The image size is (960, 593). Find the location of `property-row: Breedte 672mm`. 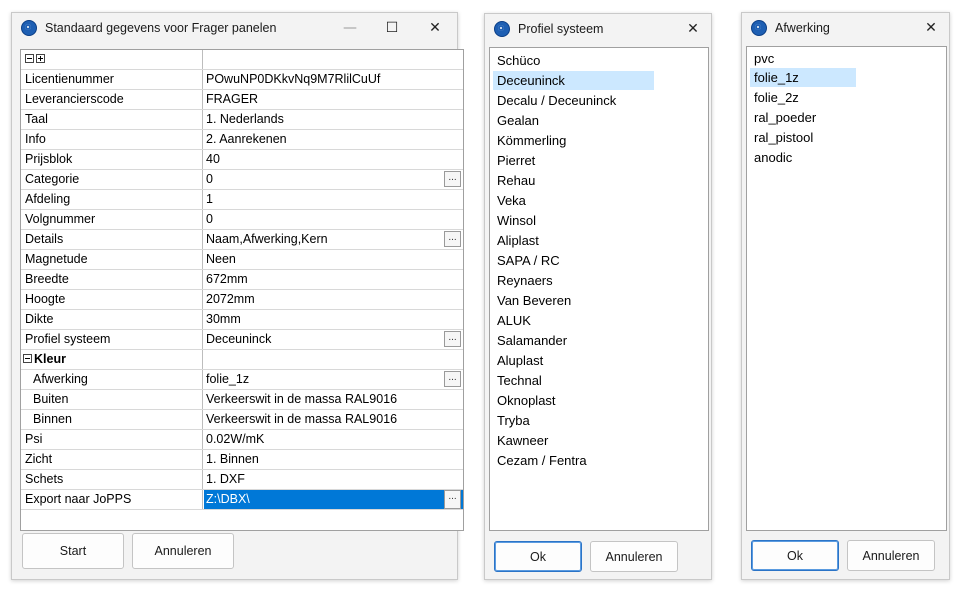

property-row: Breedte 672mm is located at coordinates (242, 280).